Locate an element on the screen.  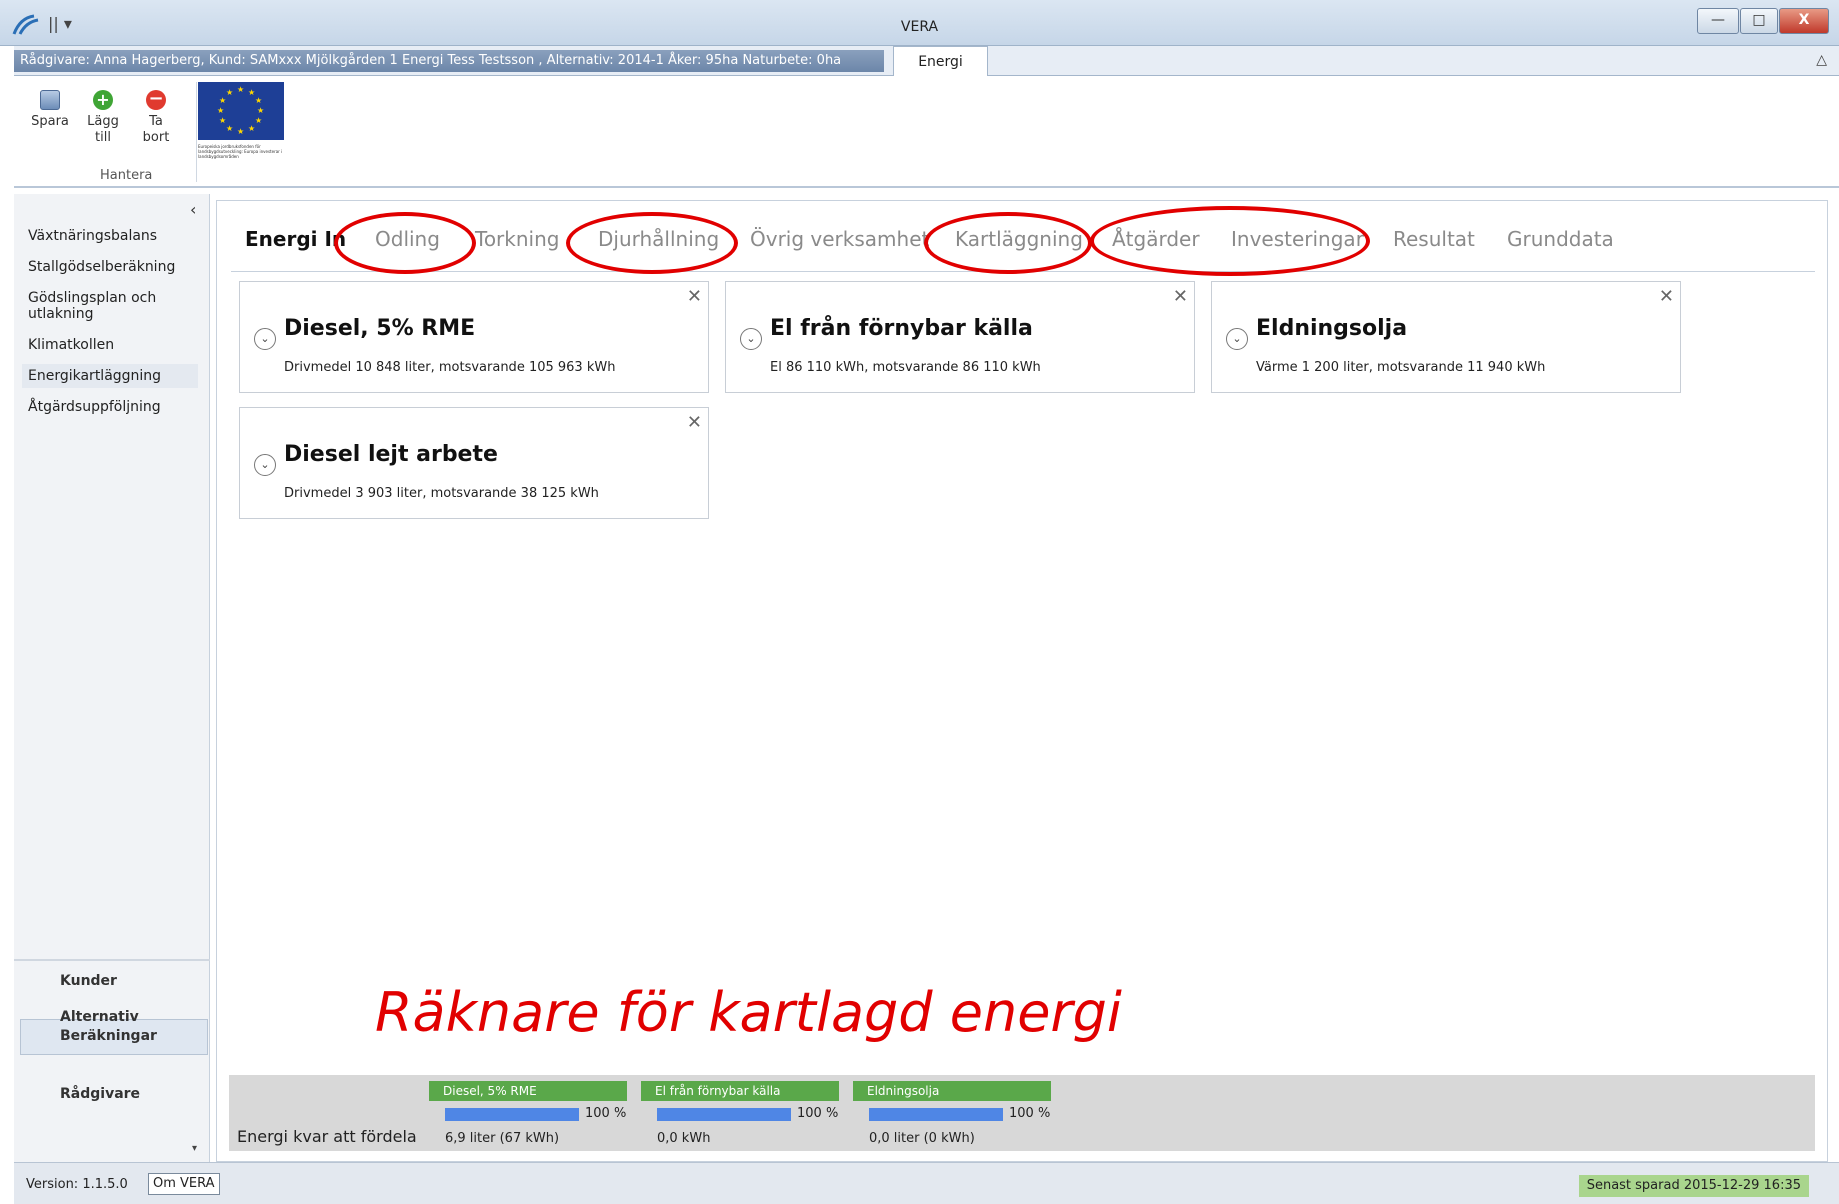
counter-remaining: 6,9 liter (67 kWh) is located at coordinates (502, 1138).